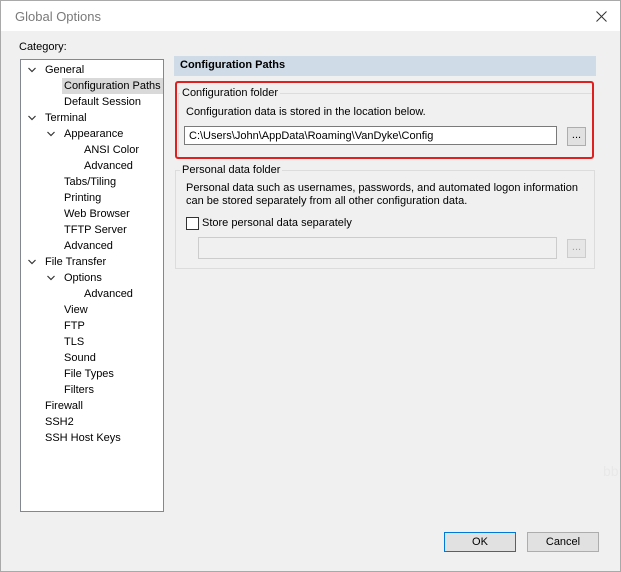 This screenshot has height=572, width=621. I want to click on tree-item: ANSI Color, so click(111, 150).